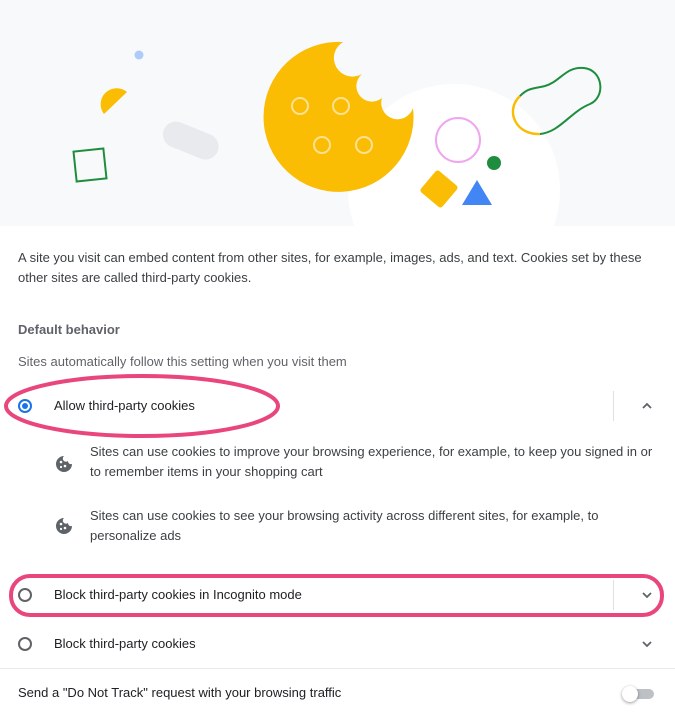 This screenshot has width=675, height=712. Describe the element at coordinates (25, 406) in the screenshot. I see `radio-allow-third-party-cookies` at that location.